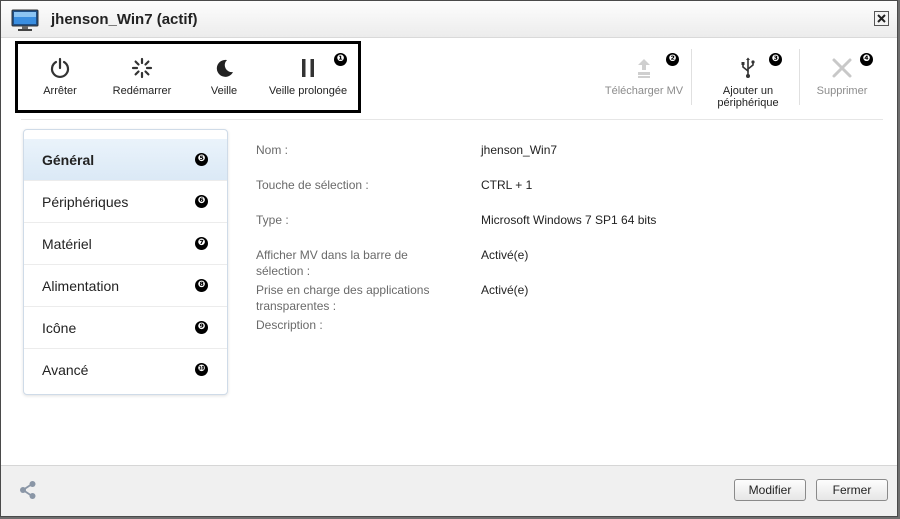 The height and width of the screenshot is (519, 900). Describe the element at coordinates (67, 244) in the screenshot. I see `sidebar-item-label: Matériel` at that location.